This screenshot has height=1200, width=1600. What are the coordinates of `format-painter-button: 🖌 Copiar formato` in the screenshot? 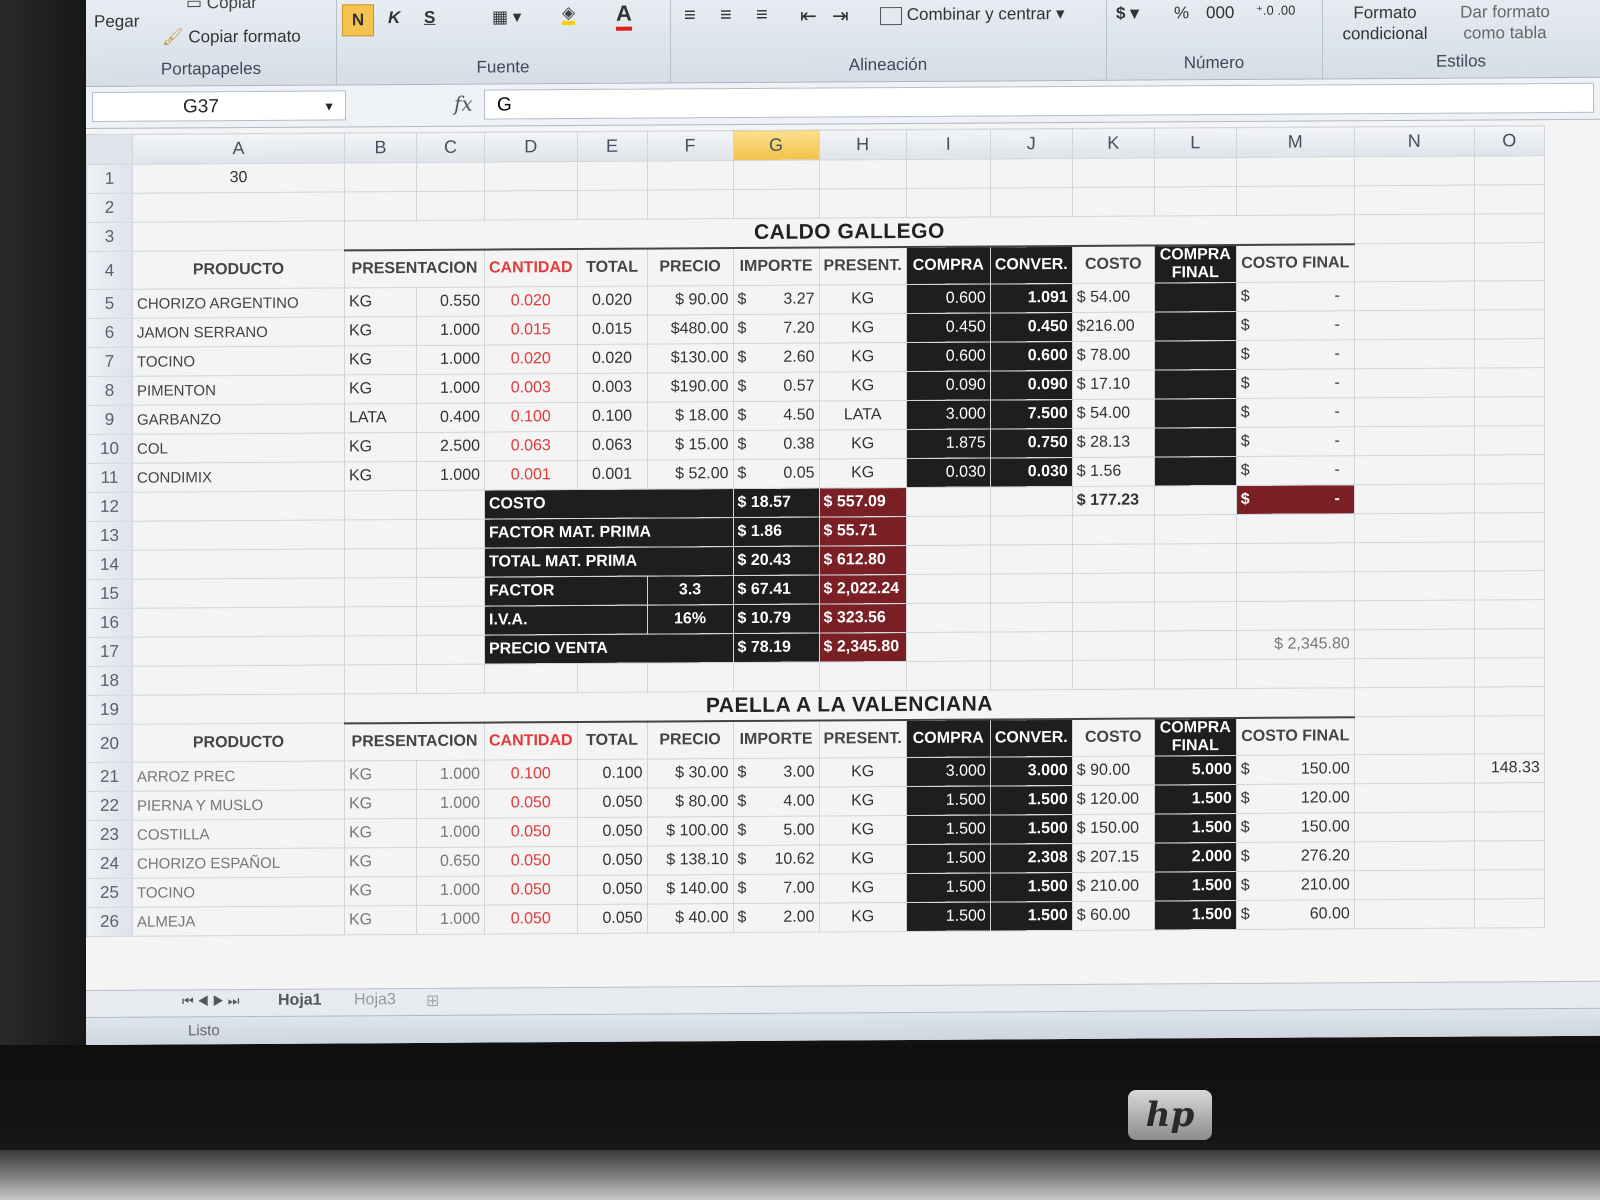 It's located at (231, 37).